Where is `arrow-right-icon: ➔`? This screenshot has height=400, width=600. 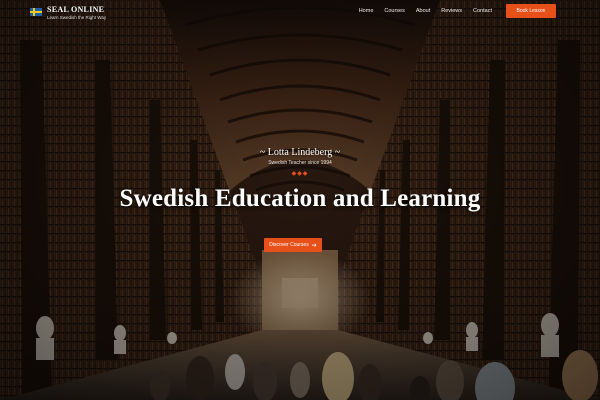
arrow-right-icon: ➔ is located at coordinates (314, 245).